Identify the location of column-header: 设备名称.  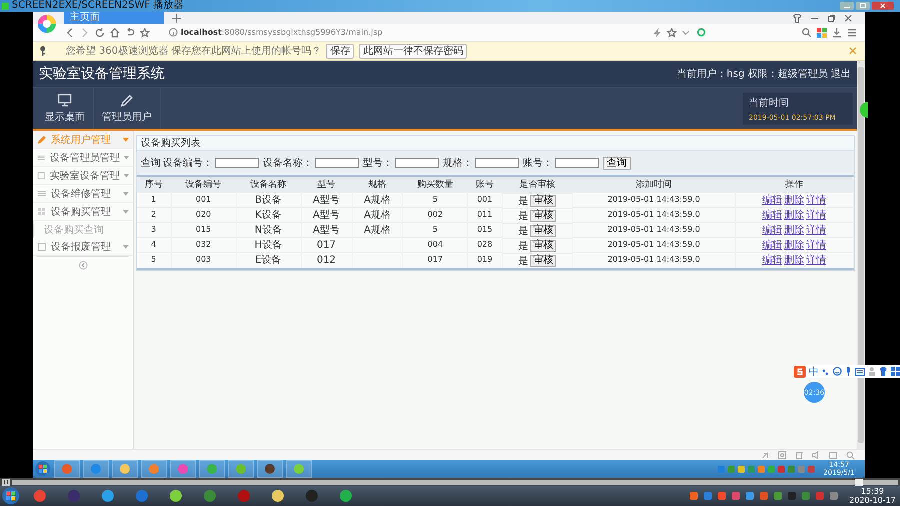
(269, 184).